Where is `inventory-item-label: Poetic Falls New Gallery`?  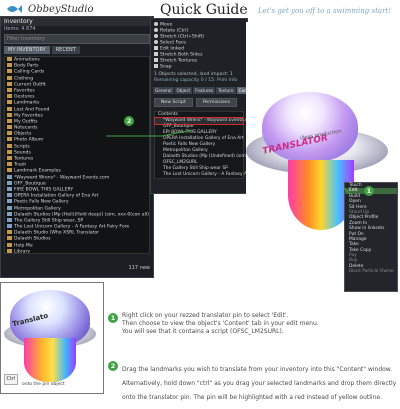 inventory-item-label: Poetic Falls New Gallery is located at coordinates (41, 202).